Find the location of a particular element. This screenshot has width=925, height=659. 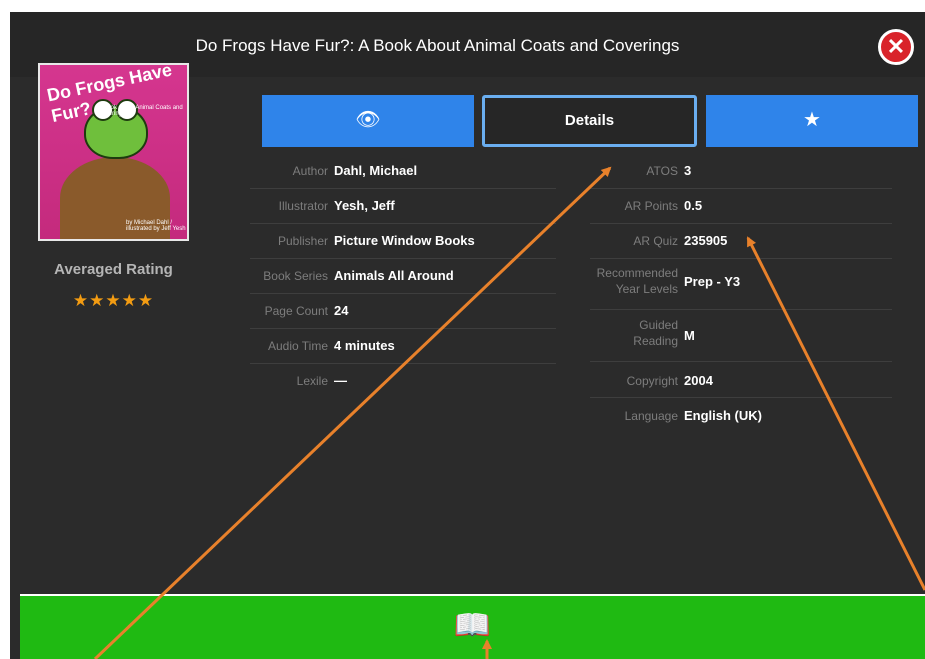

open-book-icon: 📖 is located at coordinates (472, 625).